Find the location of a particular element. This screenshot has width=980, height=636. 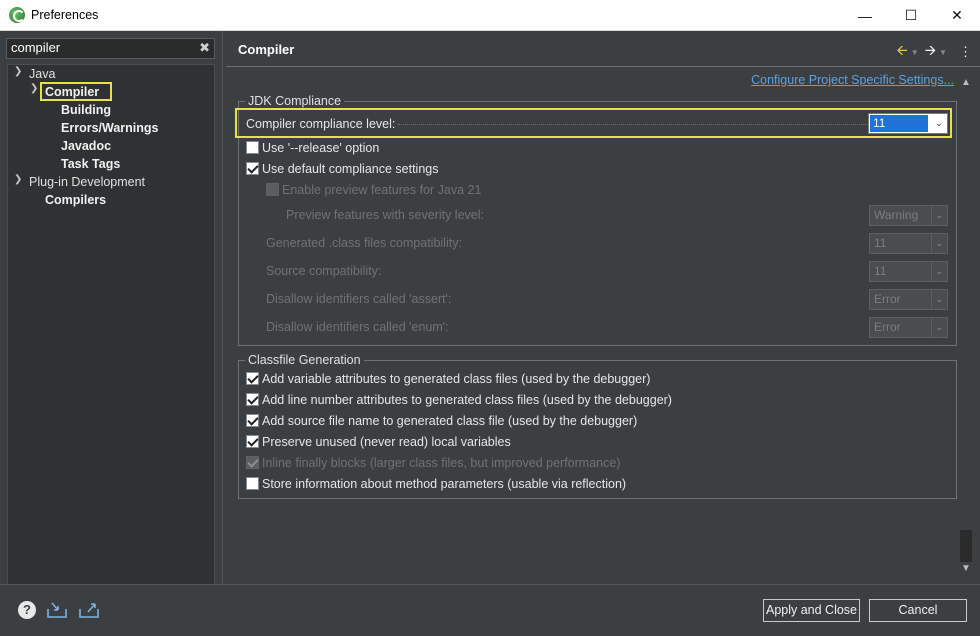

header-toolbar: 🡨 ▼ 🡪 ▼ ⋮ is located at coordinates (934, 52).